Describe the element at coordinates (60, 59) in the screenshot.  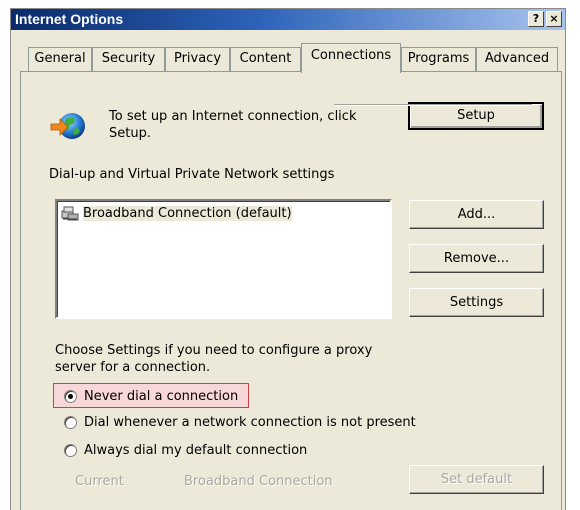
I see `tab-general: General` at that location.